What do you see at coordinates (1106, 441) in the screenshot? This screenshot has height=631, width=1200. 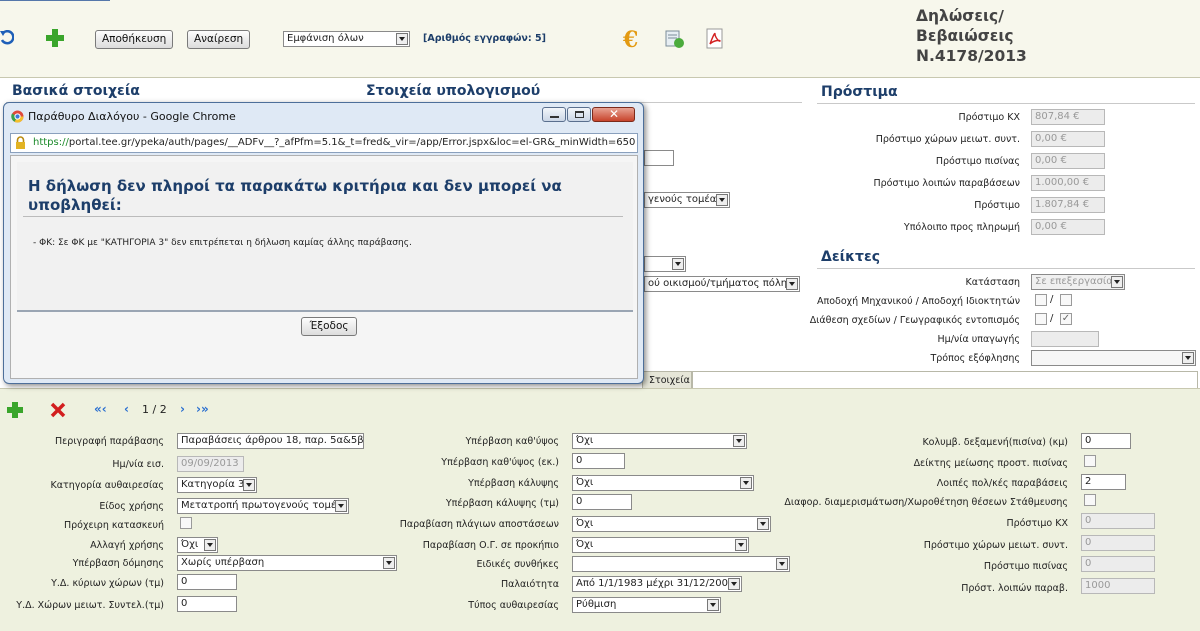 I see `pool-volume-input: 0` at bounding box center [1106, 441].